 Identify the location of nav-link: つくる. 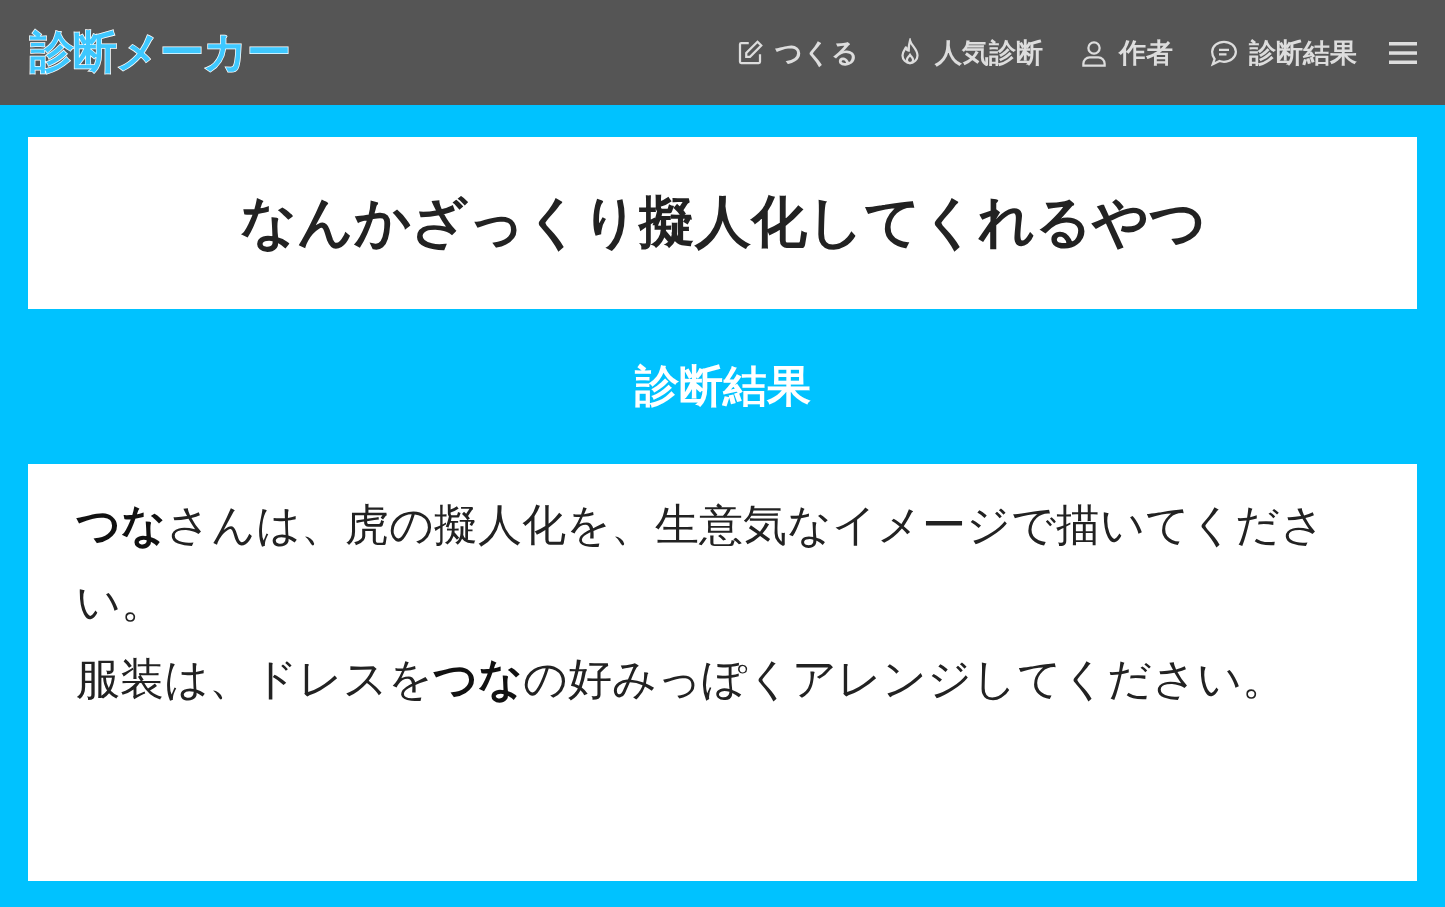
(797, 52).